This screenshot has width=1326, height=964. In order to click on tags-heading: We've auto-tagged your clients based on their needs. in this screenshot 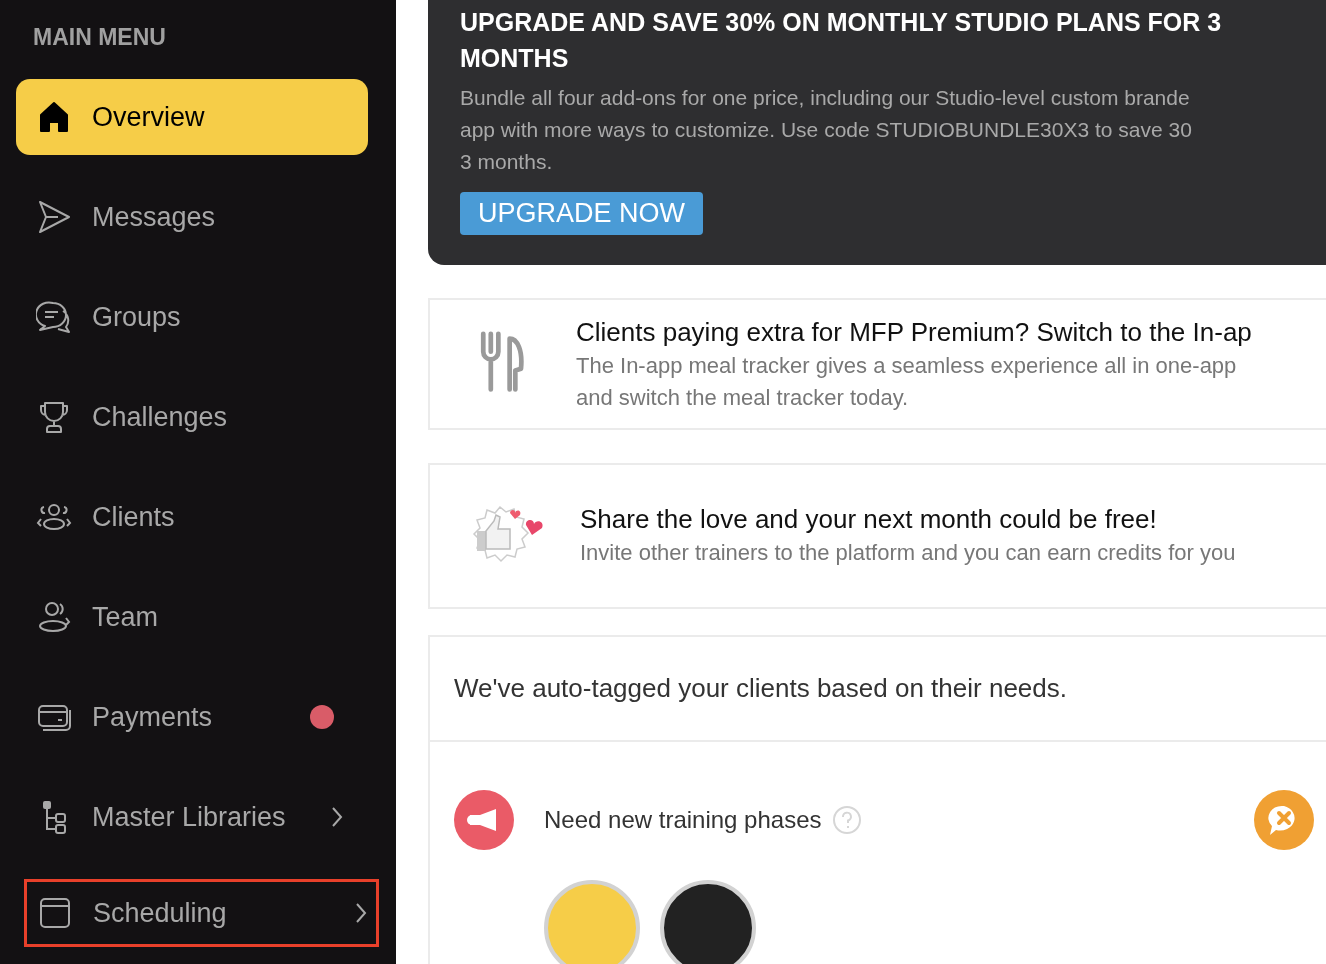, I will do `click(878, 689)`.